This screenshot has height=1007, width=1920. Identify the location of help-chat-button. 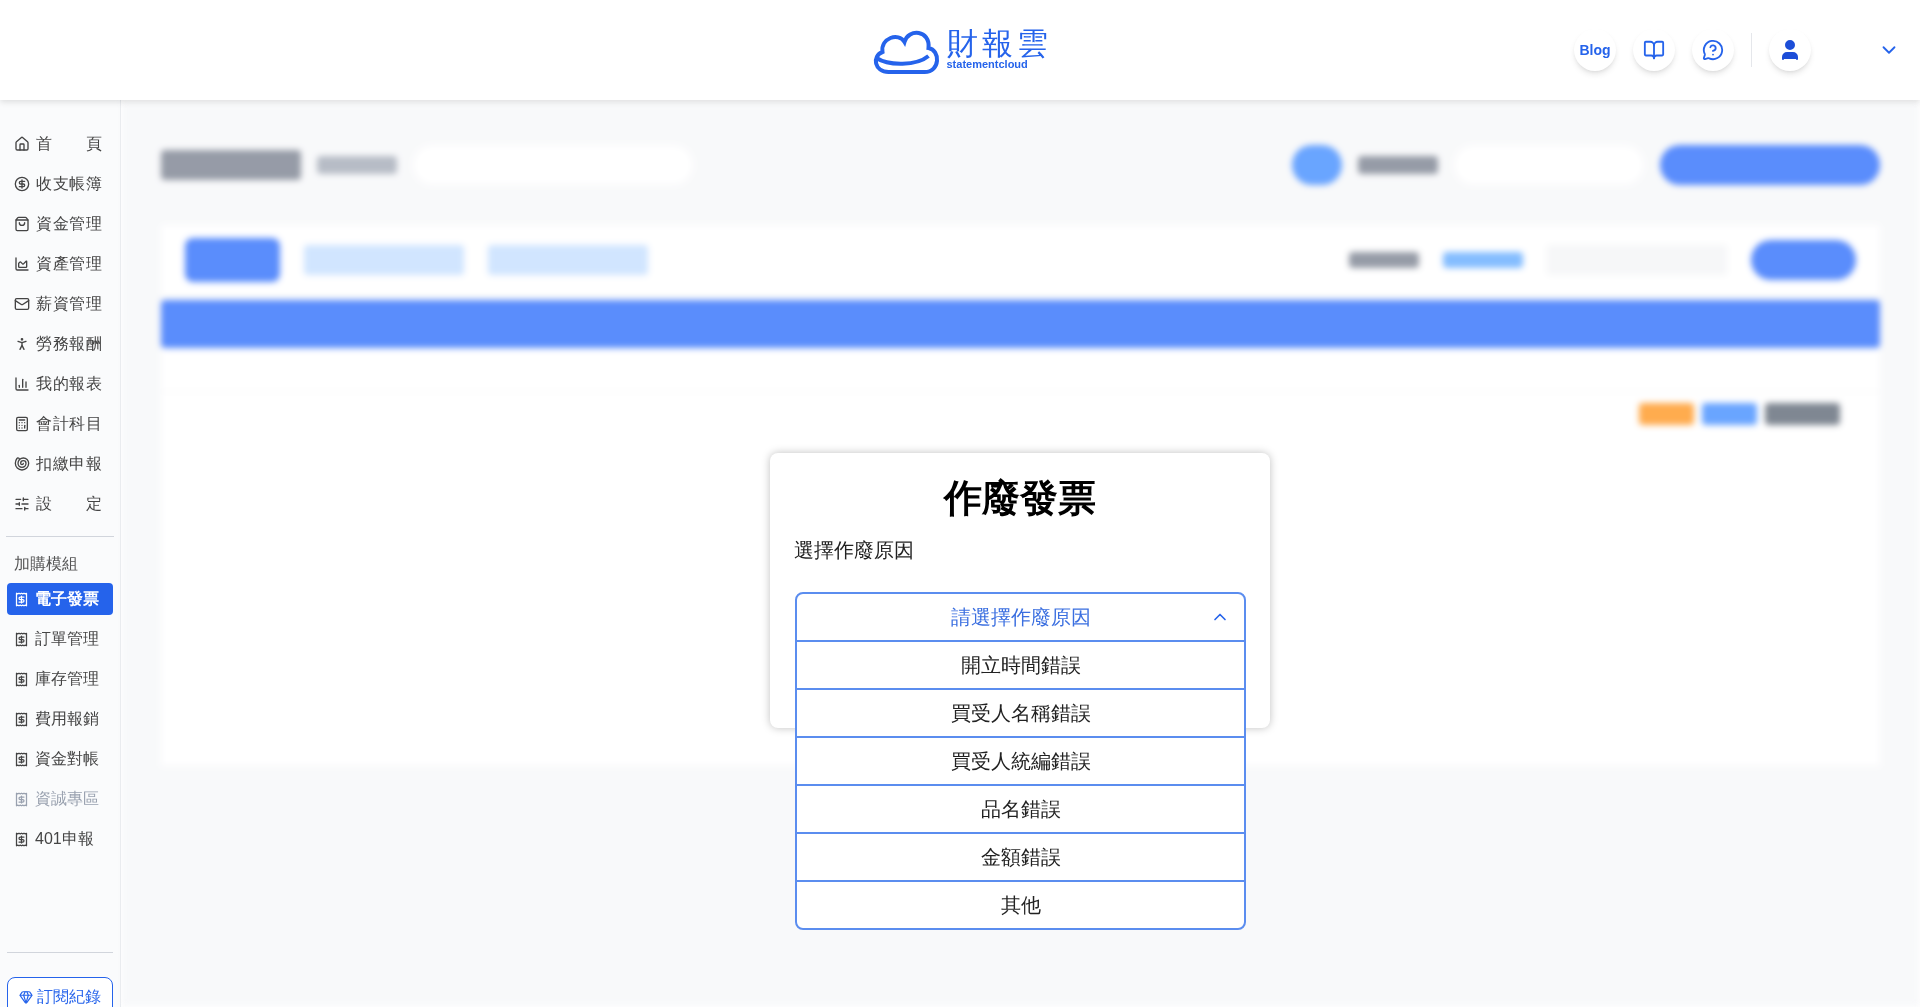
(1713, 50).